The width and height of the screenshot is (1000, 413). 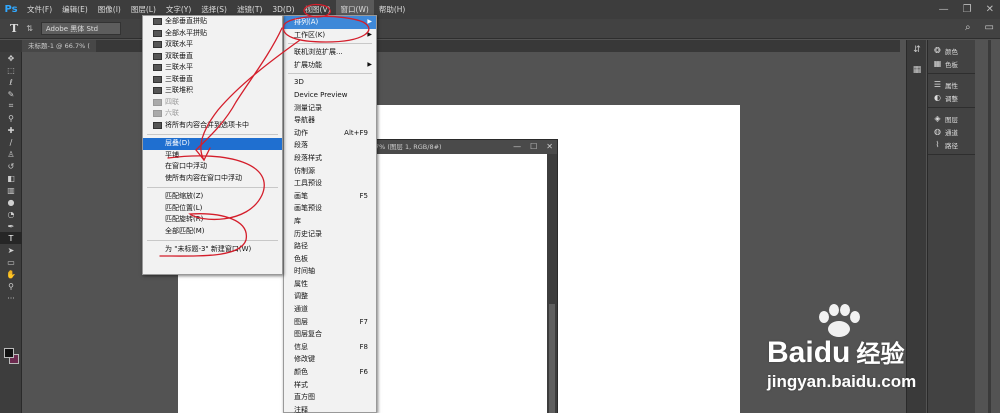 I want to click on scrollbar-thumb, so click(x=552, y=358).